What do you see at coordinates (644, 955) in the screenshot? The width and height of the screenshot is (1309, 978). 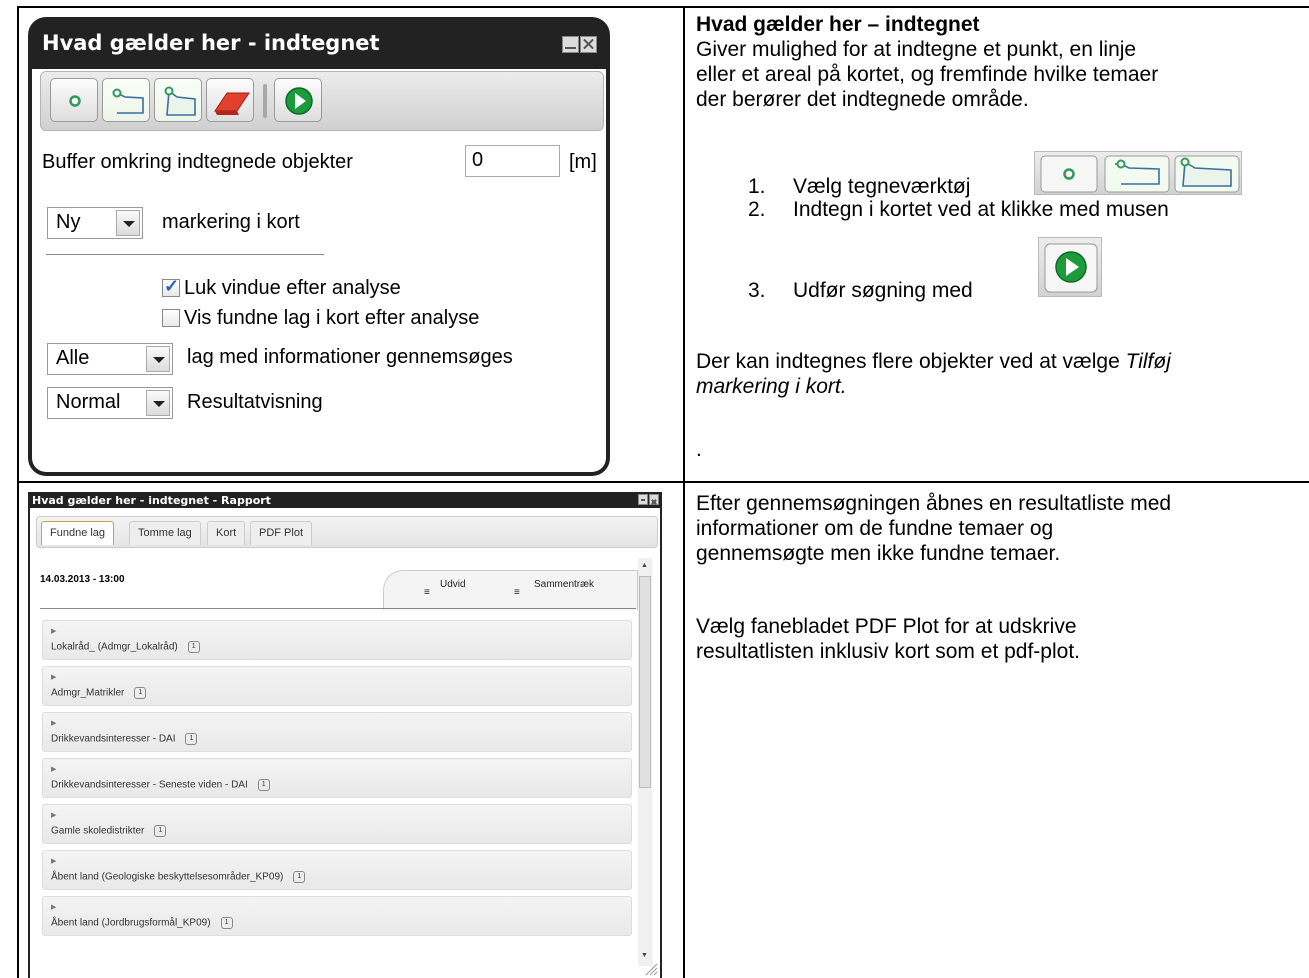 I see `scroll-down-icon: ▼` at bounding box center [644, 955].